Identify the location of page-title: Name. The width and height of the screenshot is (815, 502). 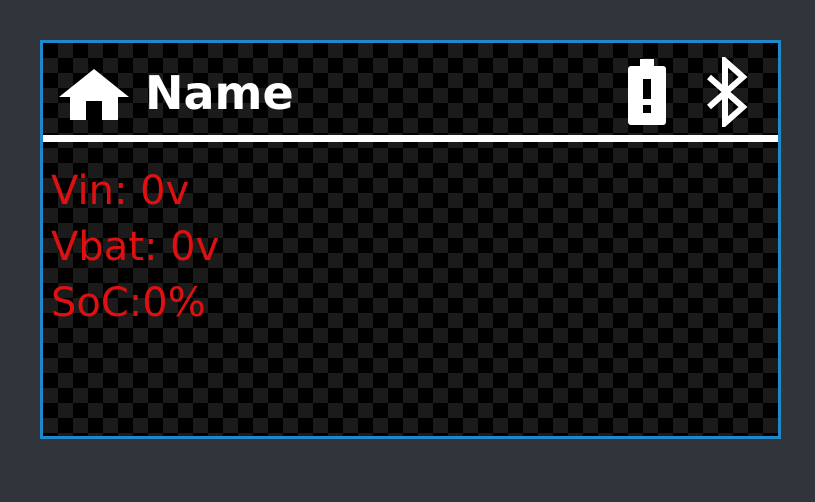
(219, 93).